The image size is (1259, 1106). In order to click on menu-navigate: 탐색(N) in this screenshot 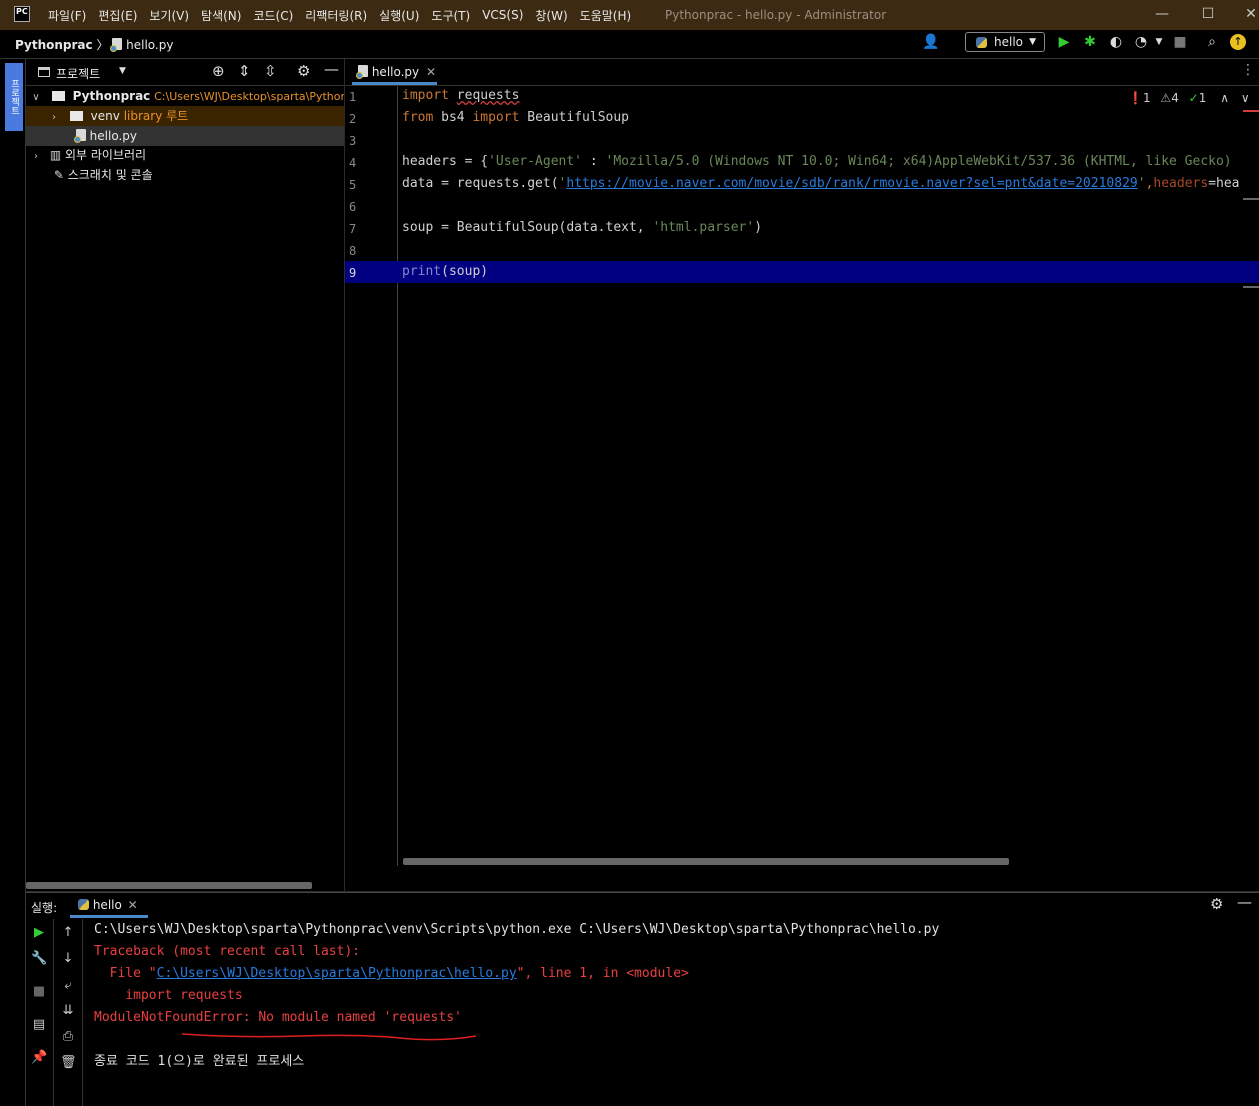, I will do `click(221, 15)`.